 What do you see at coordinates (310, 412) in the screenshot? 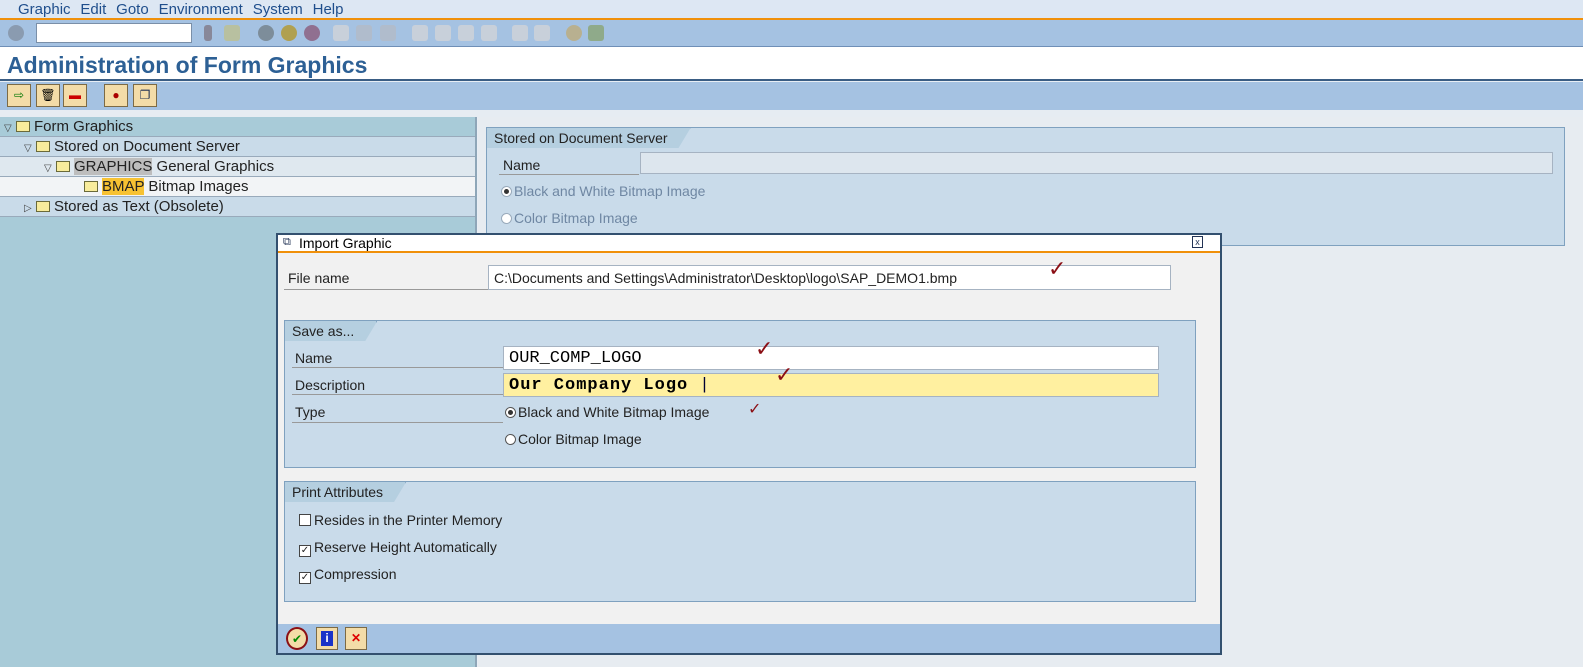
I see `type-label: Type` at bounding box center [310, 412].